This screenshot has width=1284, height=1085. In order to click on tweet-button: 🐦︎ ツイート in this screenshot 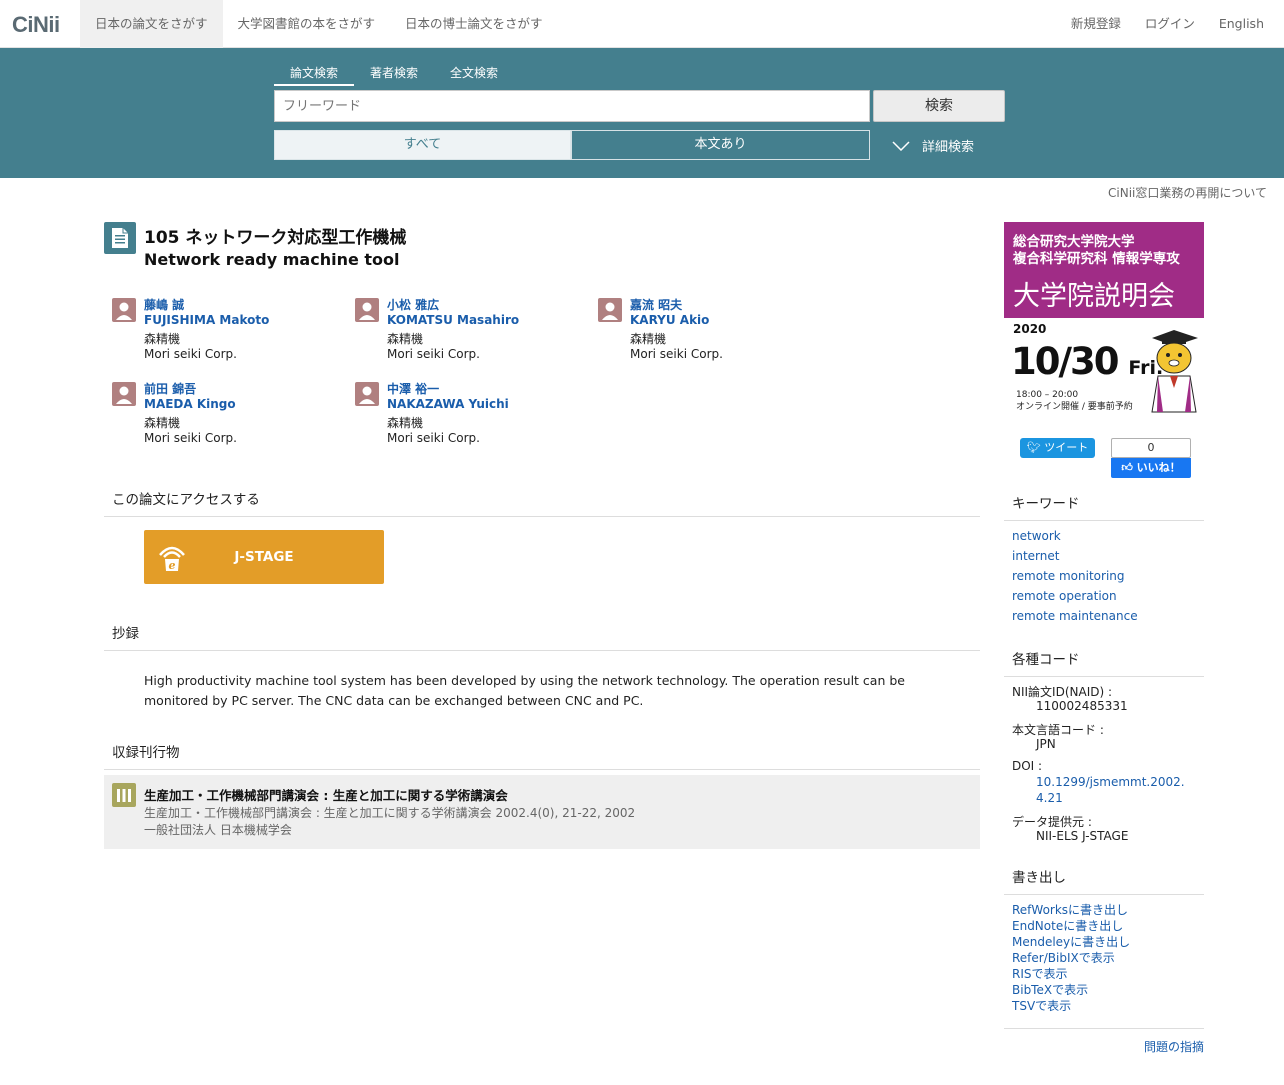, I will do `click(1057, 448)`.